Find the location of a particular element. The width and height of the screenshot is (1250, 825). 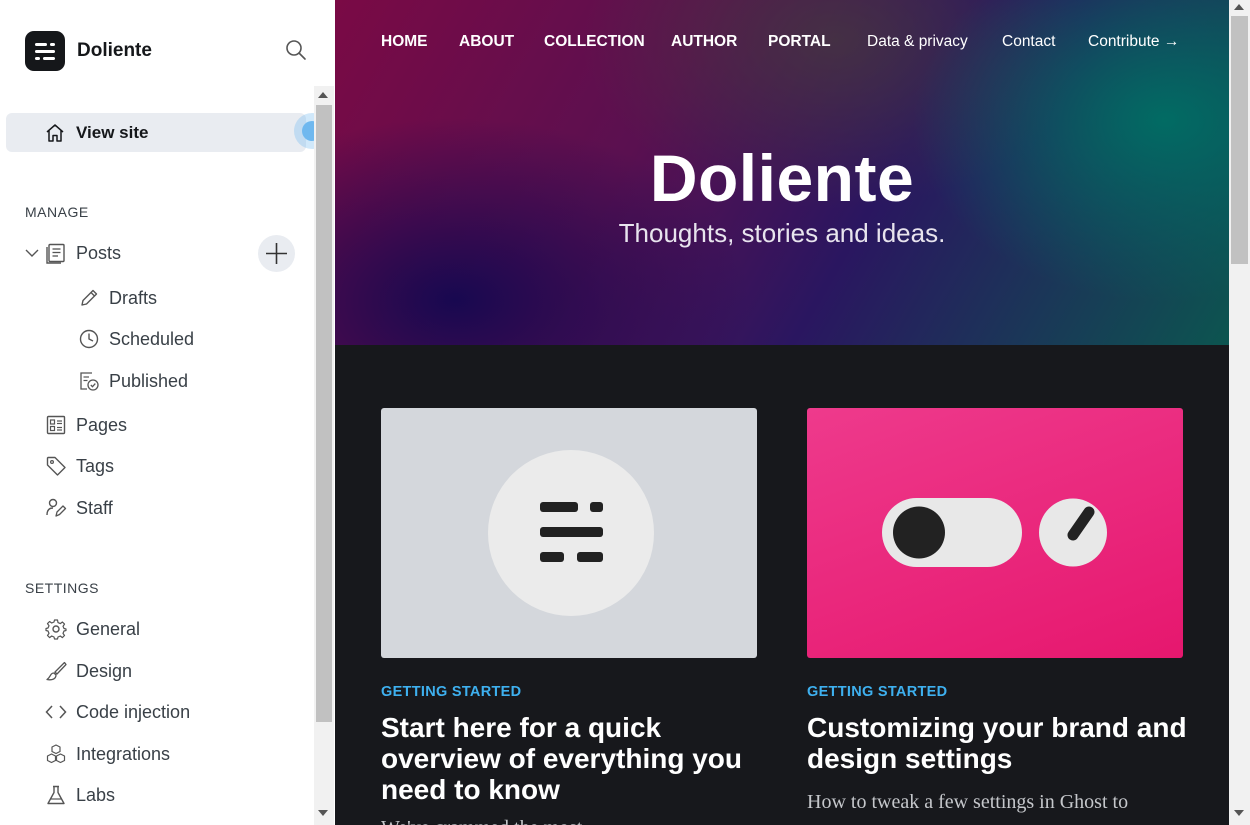

sidebar-scrollbar-thumb is located at coordinates (324, 413).